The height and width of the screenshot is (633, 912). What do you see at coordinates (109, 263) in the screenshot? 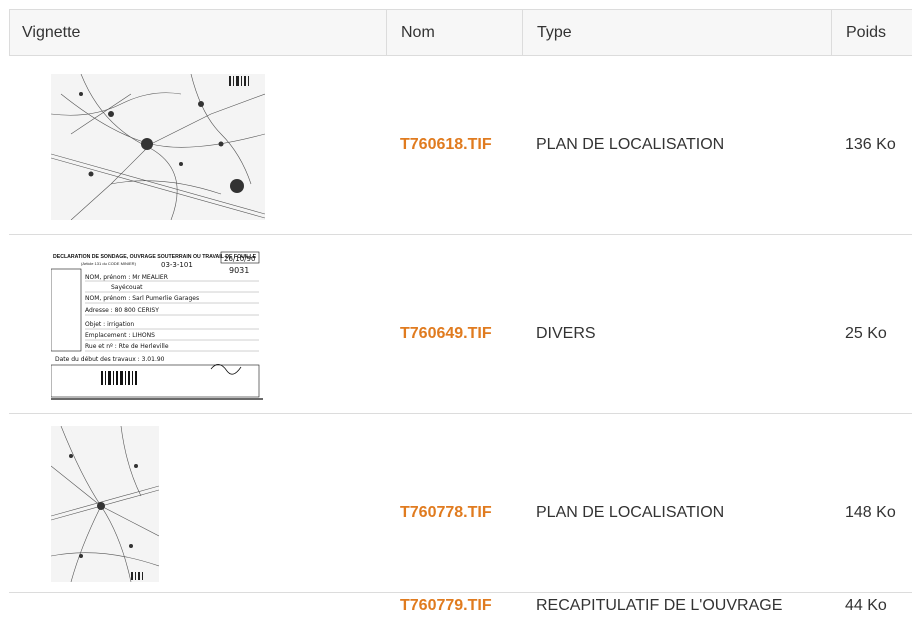
I see `form-subtitle: (Article 131 du CODE MINIER)` at bounding box center [109, 263].